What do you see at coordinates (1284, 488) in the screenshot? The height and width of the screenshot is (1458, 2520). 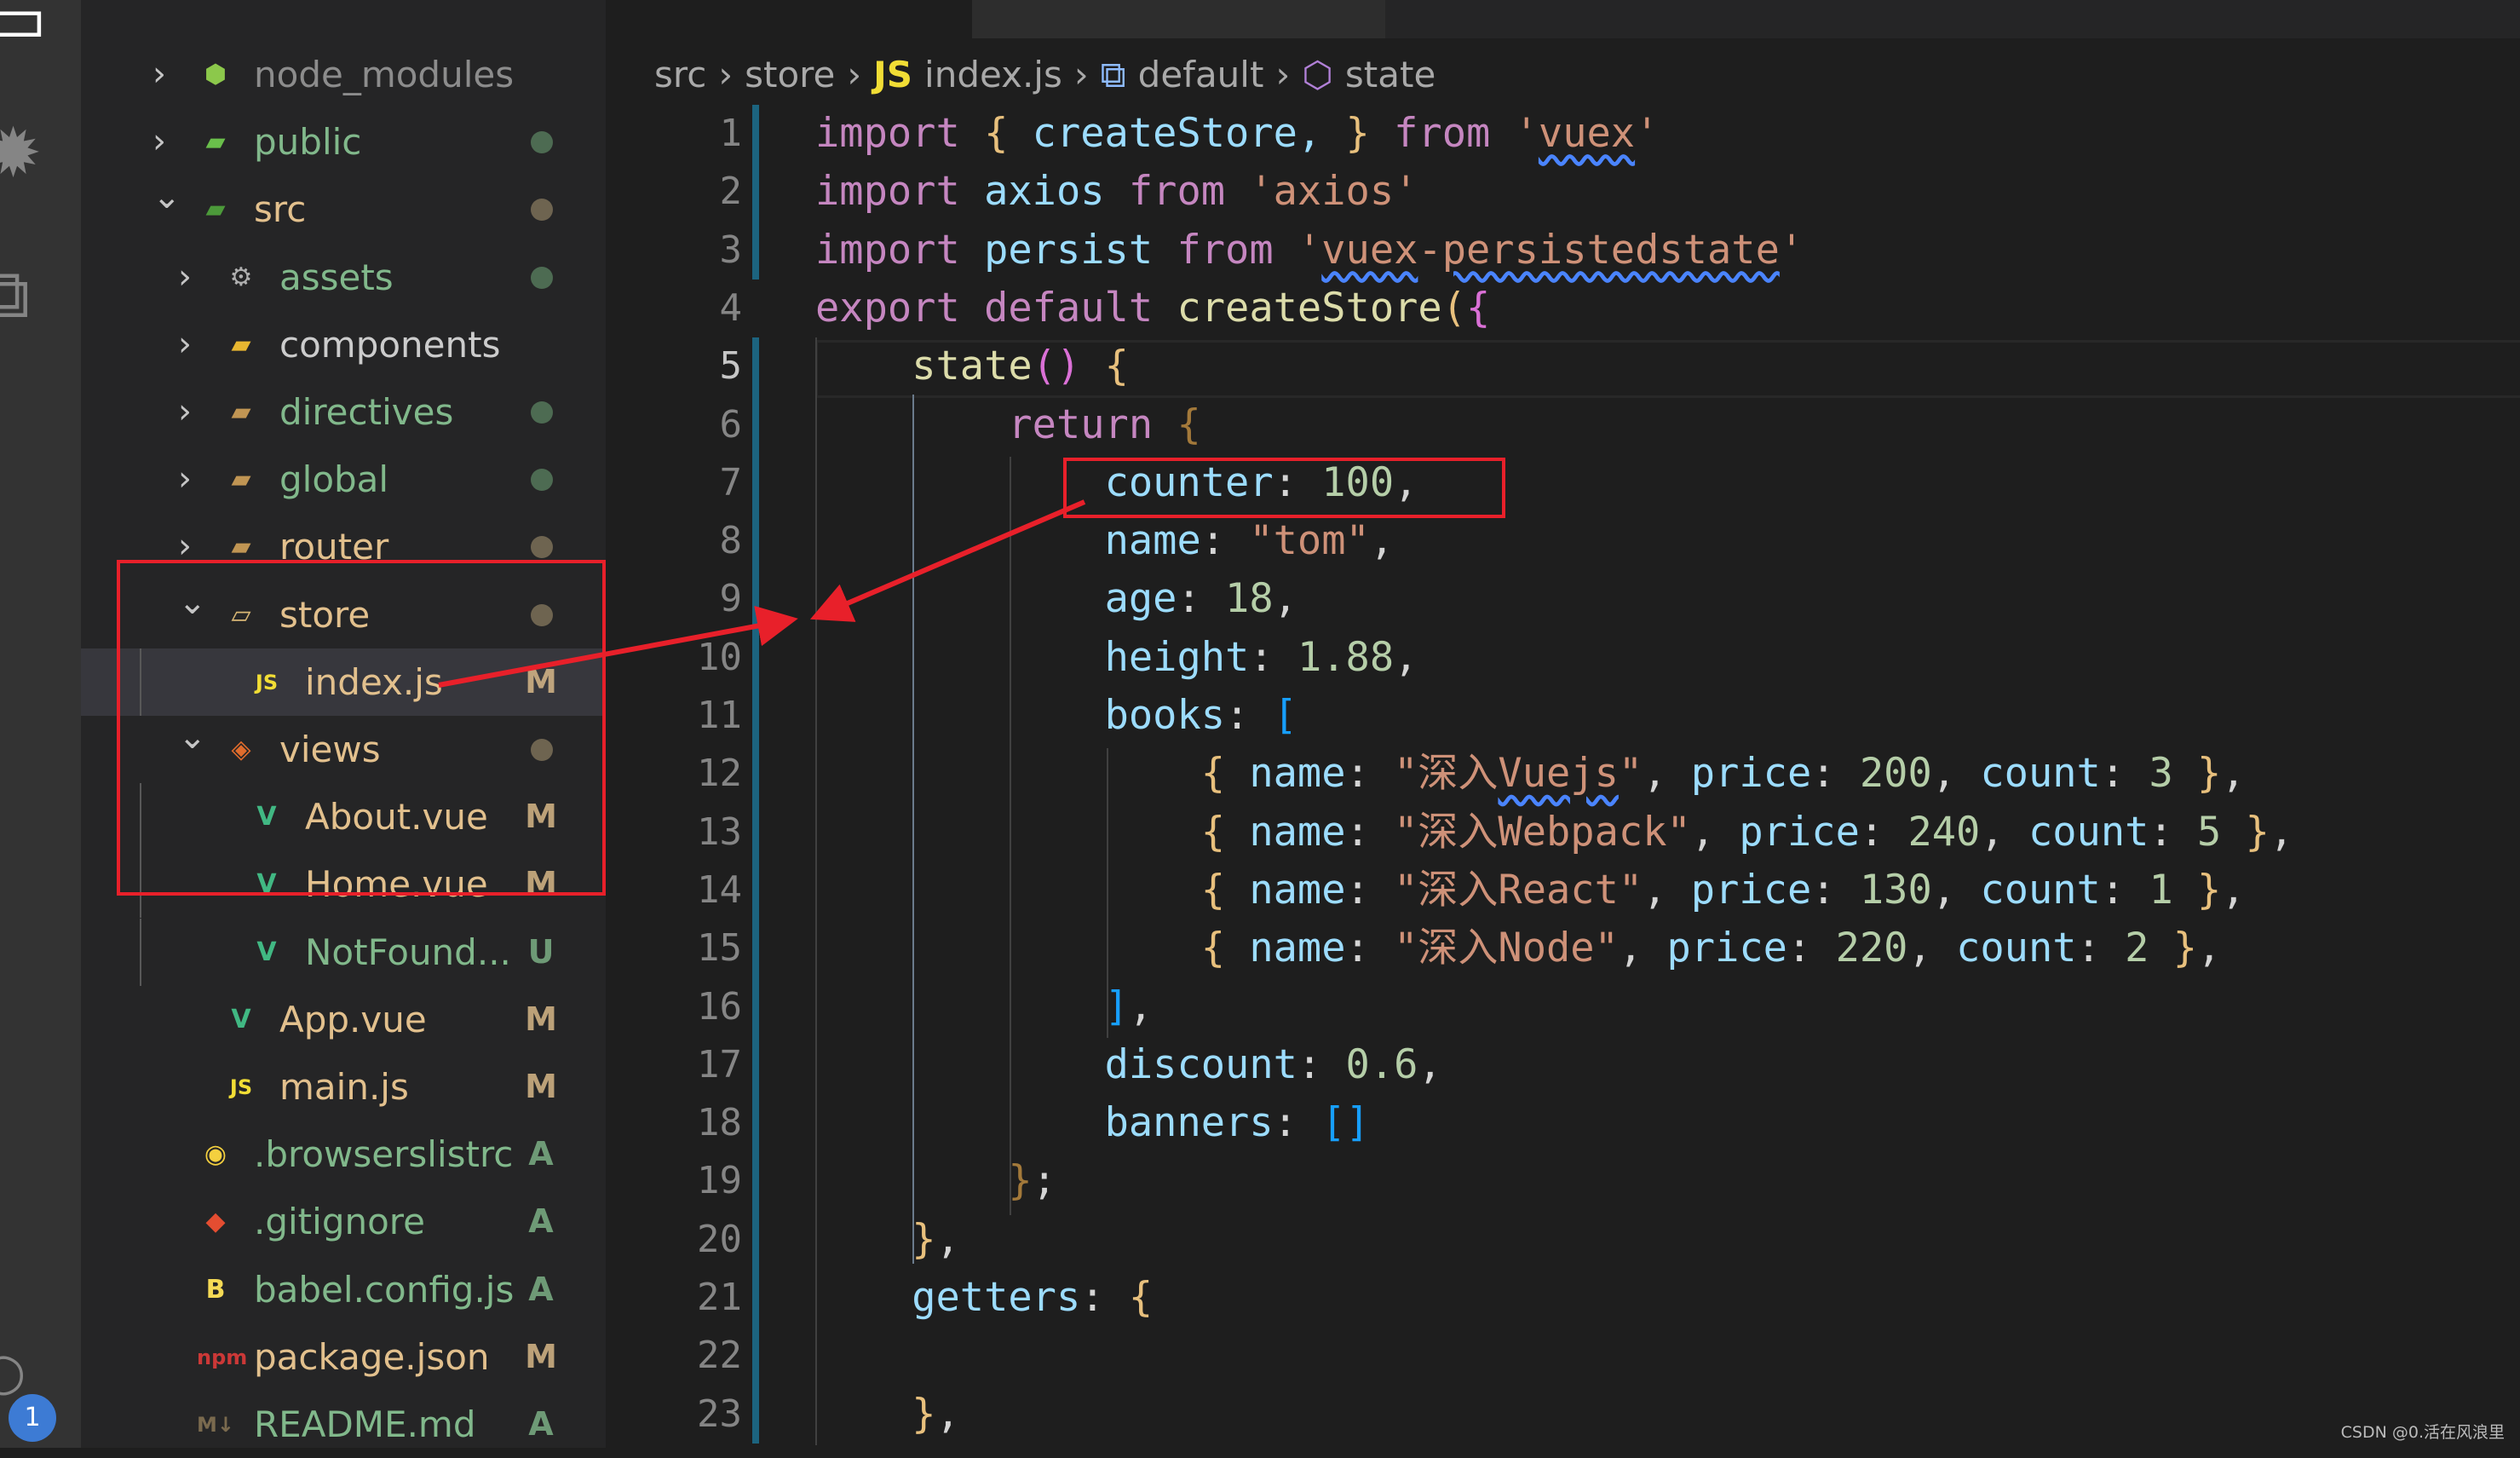 I see `annotation-box-counter` at bounding box center [1284, 488].